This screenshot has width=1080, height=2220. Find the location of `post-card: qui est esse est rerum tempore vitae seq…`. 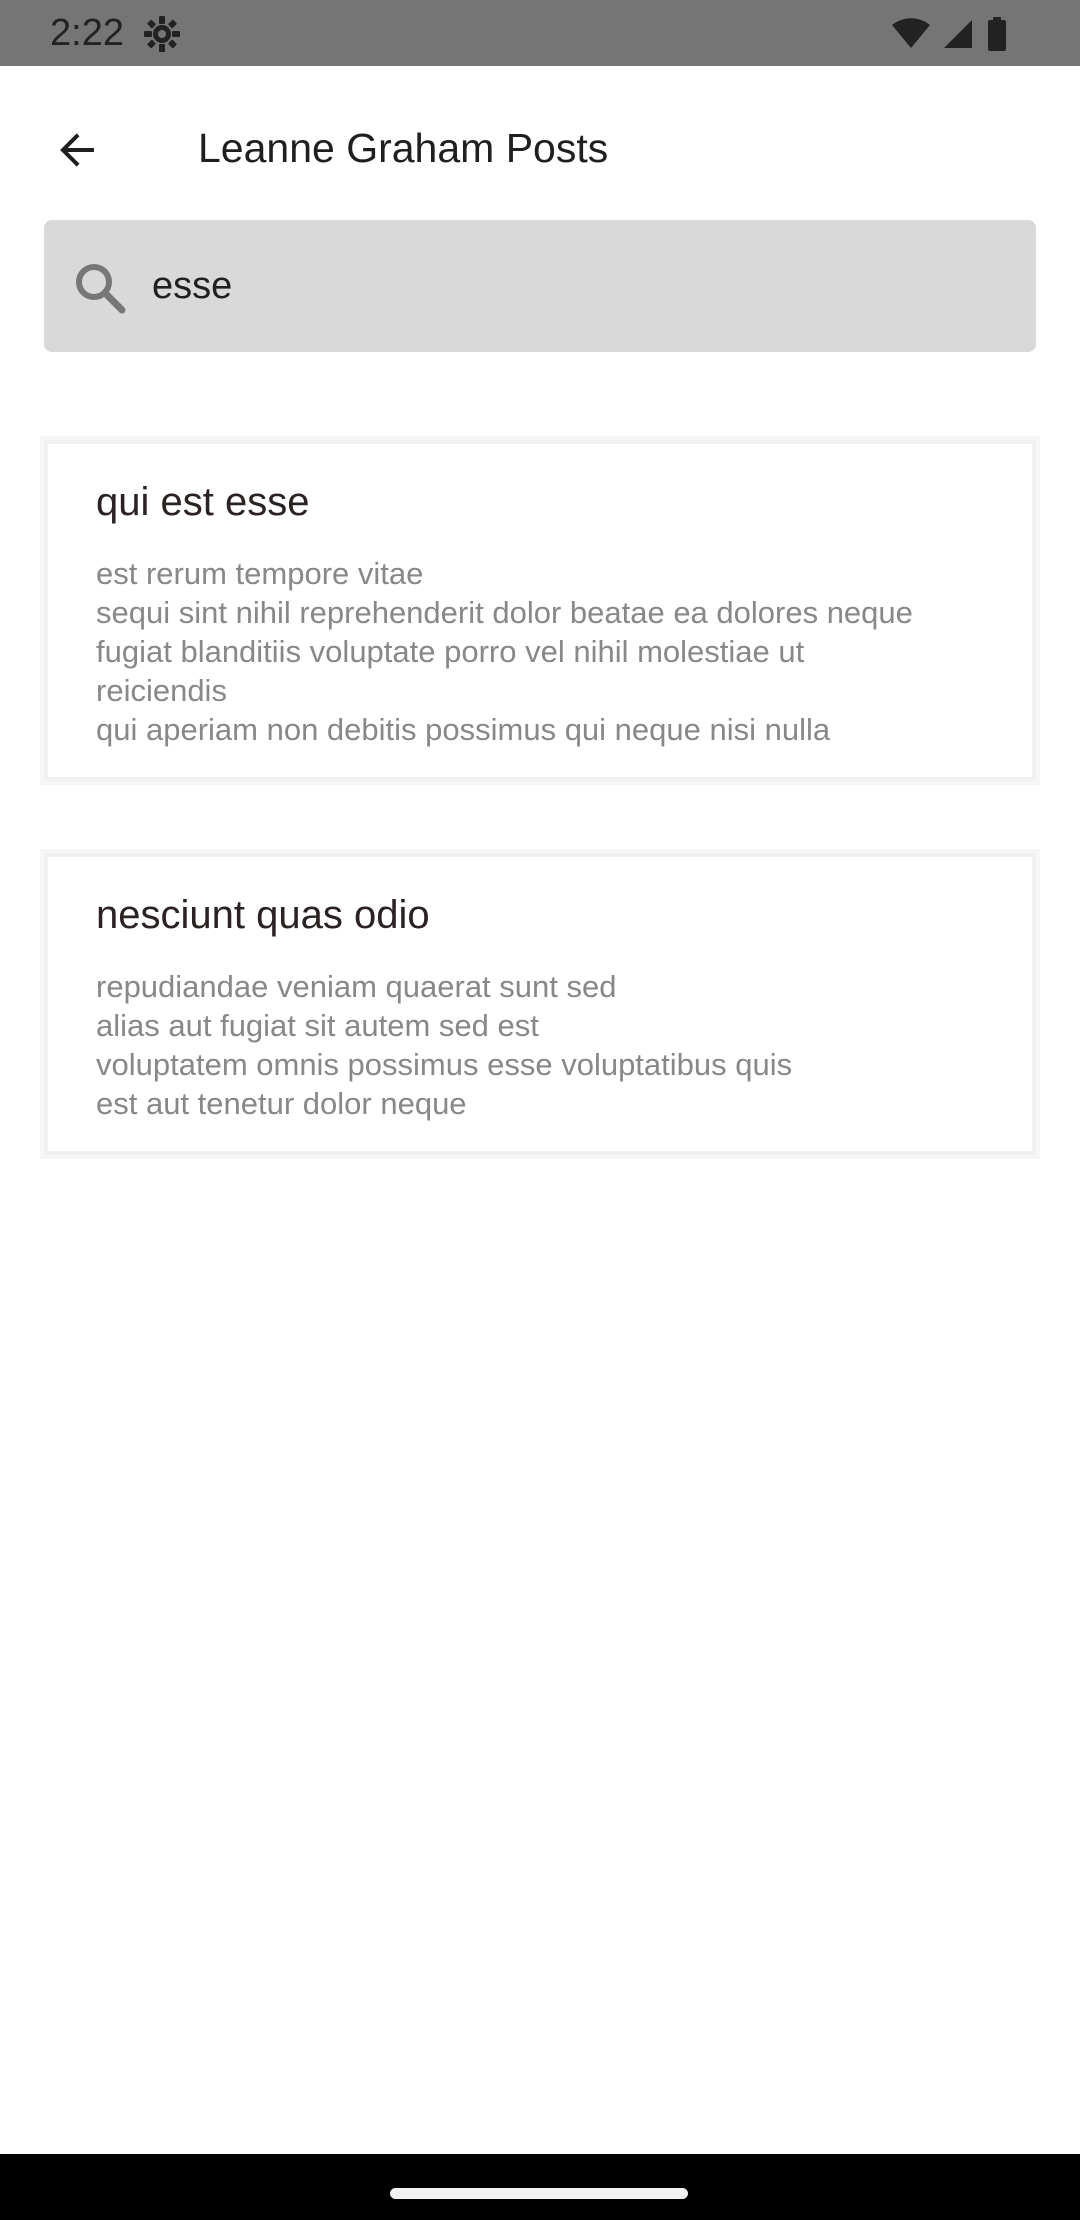

post-card: qui est esse est rerum tempore vitae seq… is located at coordinates (540, 610).